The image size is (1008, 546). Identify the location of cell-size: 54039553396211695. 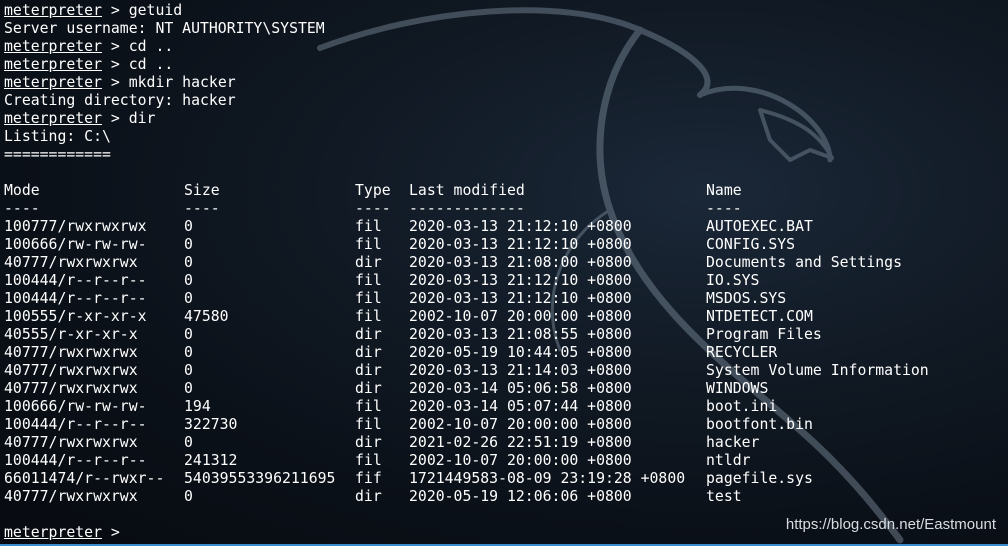
(260, 478).